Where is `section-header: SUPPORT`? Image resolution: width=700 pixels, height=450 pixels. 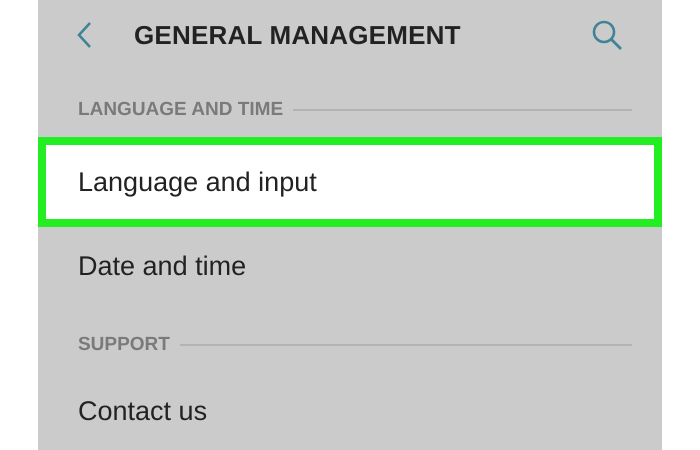 section-header: SUPPORT is located at coordinates (124, 345).